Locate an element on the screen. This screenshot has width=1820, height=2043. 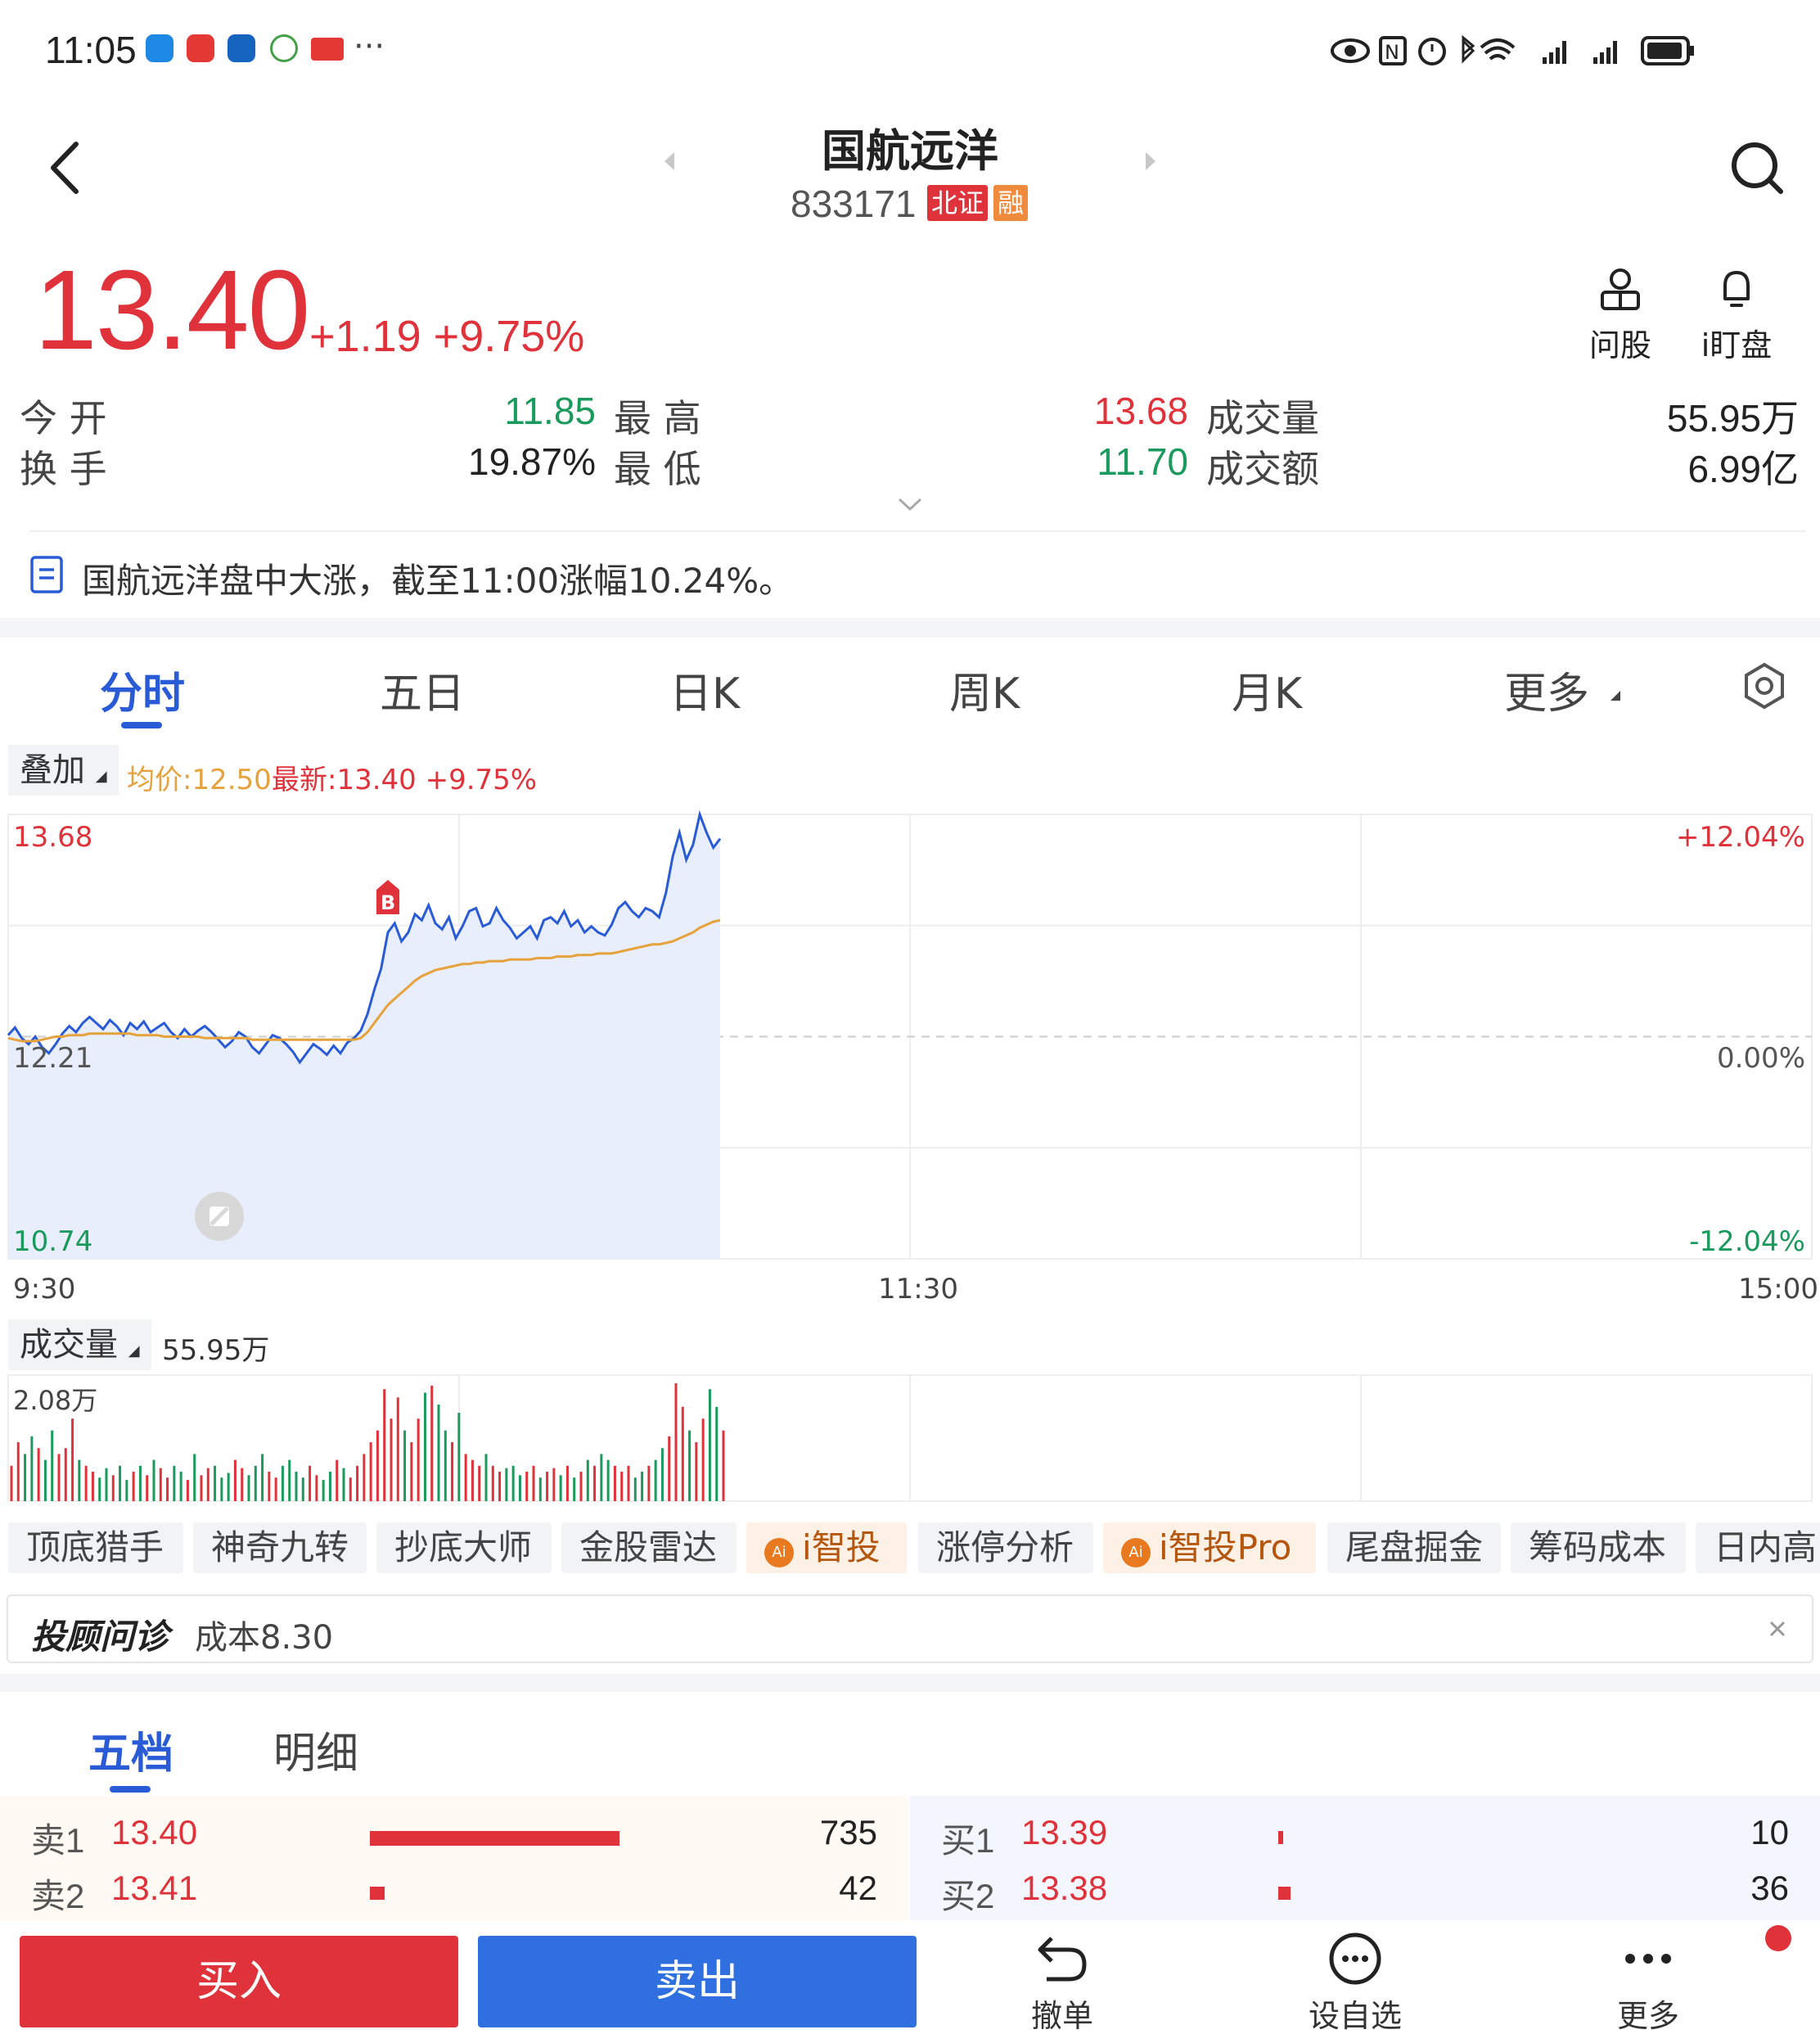
tool-chip: 筹码成本 is located at coordinates (1599, 1547).